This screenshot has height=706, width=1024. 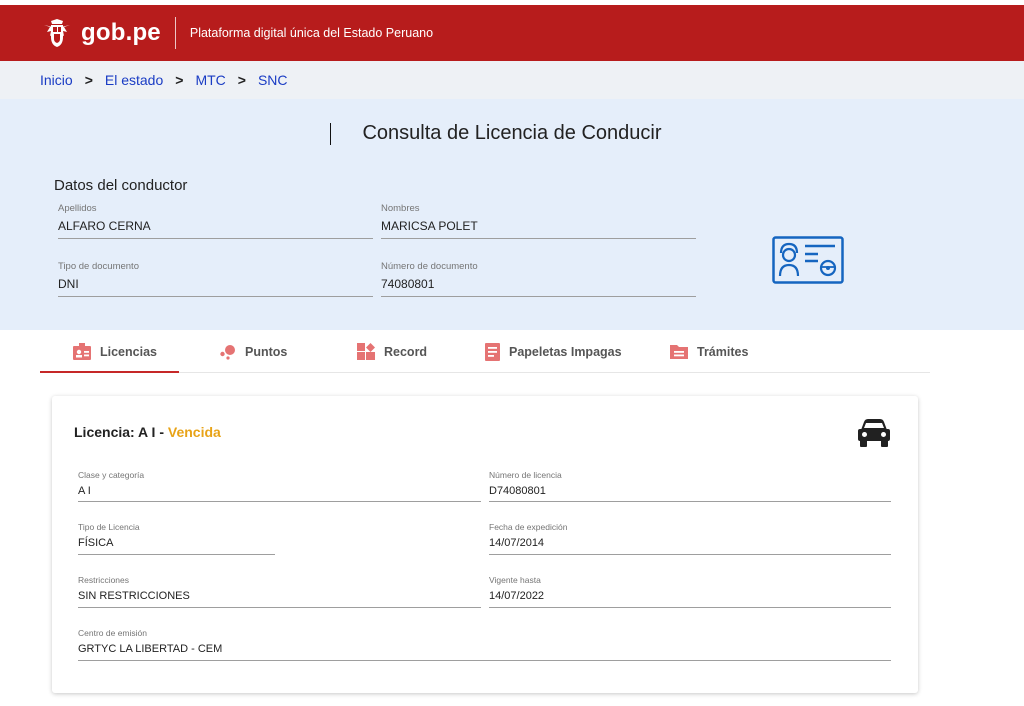 I want to click on apellidos-value: ALFARO CERNA, so click(x=104, y=226).